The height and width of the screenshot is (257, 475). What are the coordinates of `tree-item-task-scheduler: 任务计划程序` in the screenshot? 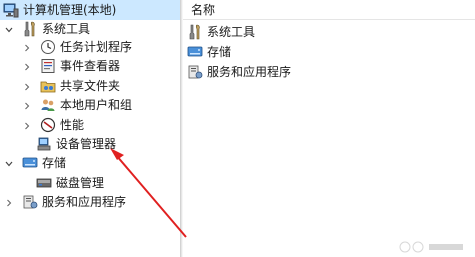 It's located at (77, 47).